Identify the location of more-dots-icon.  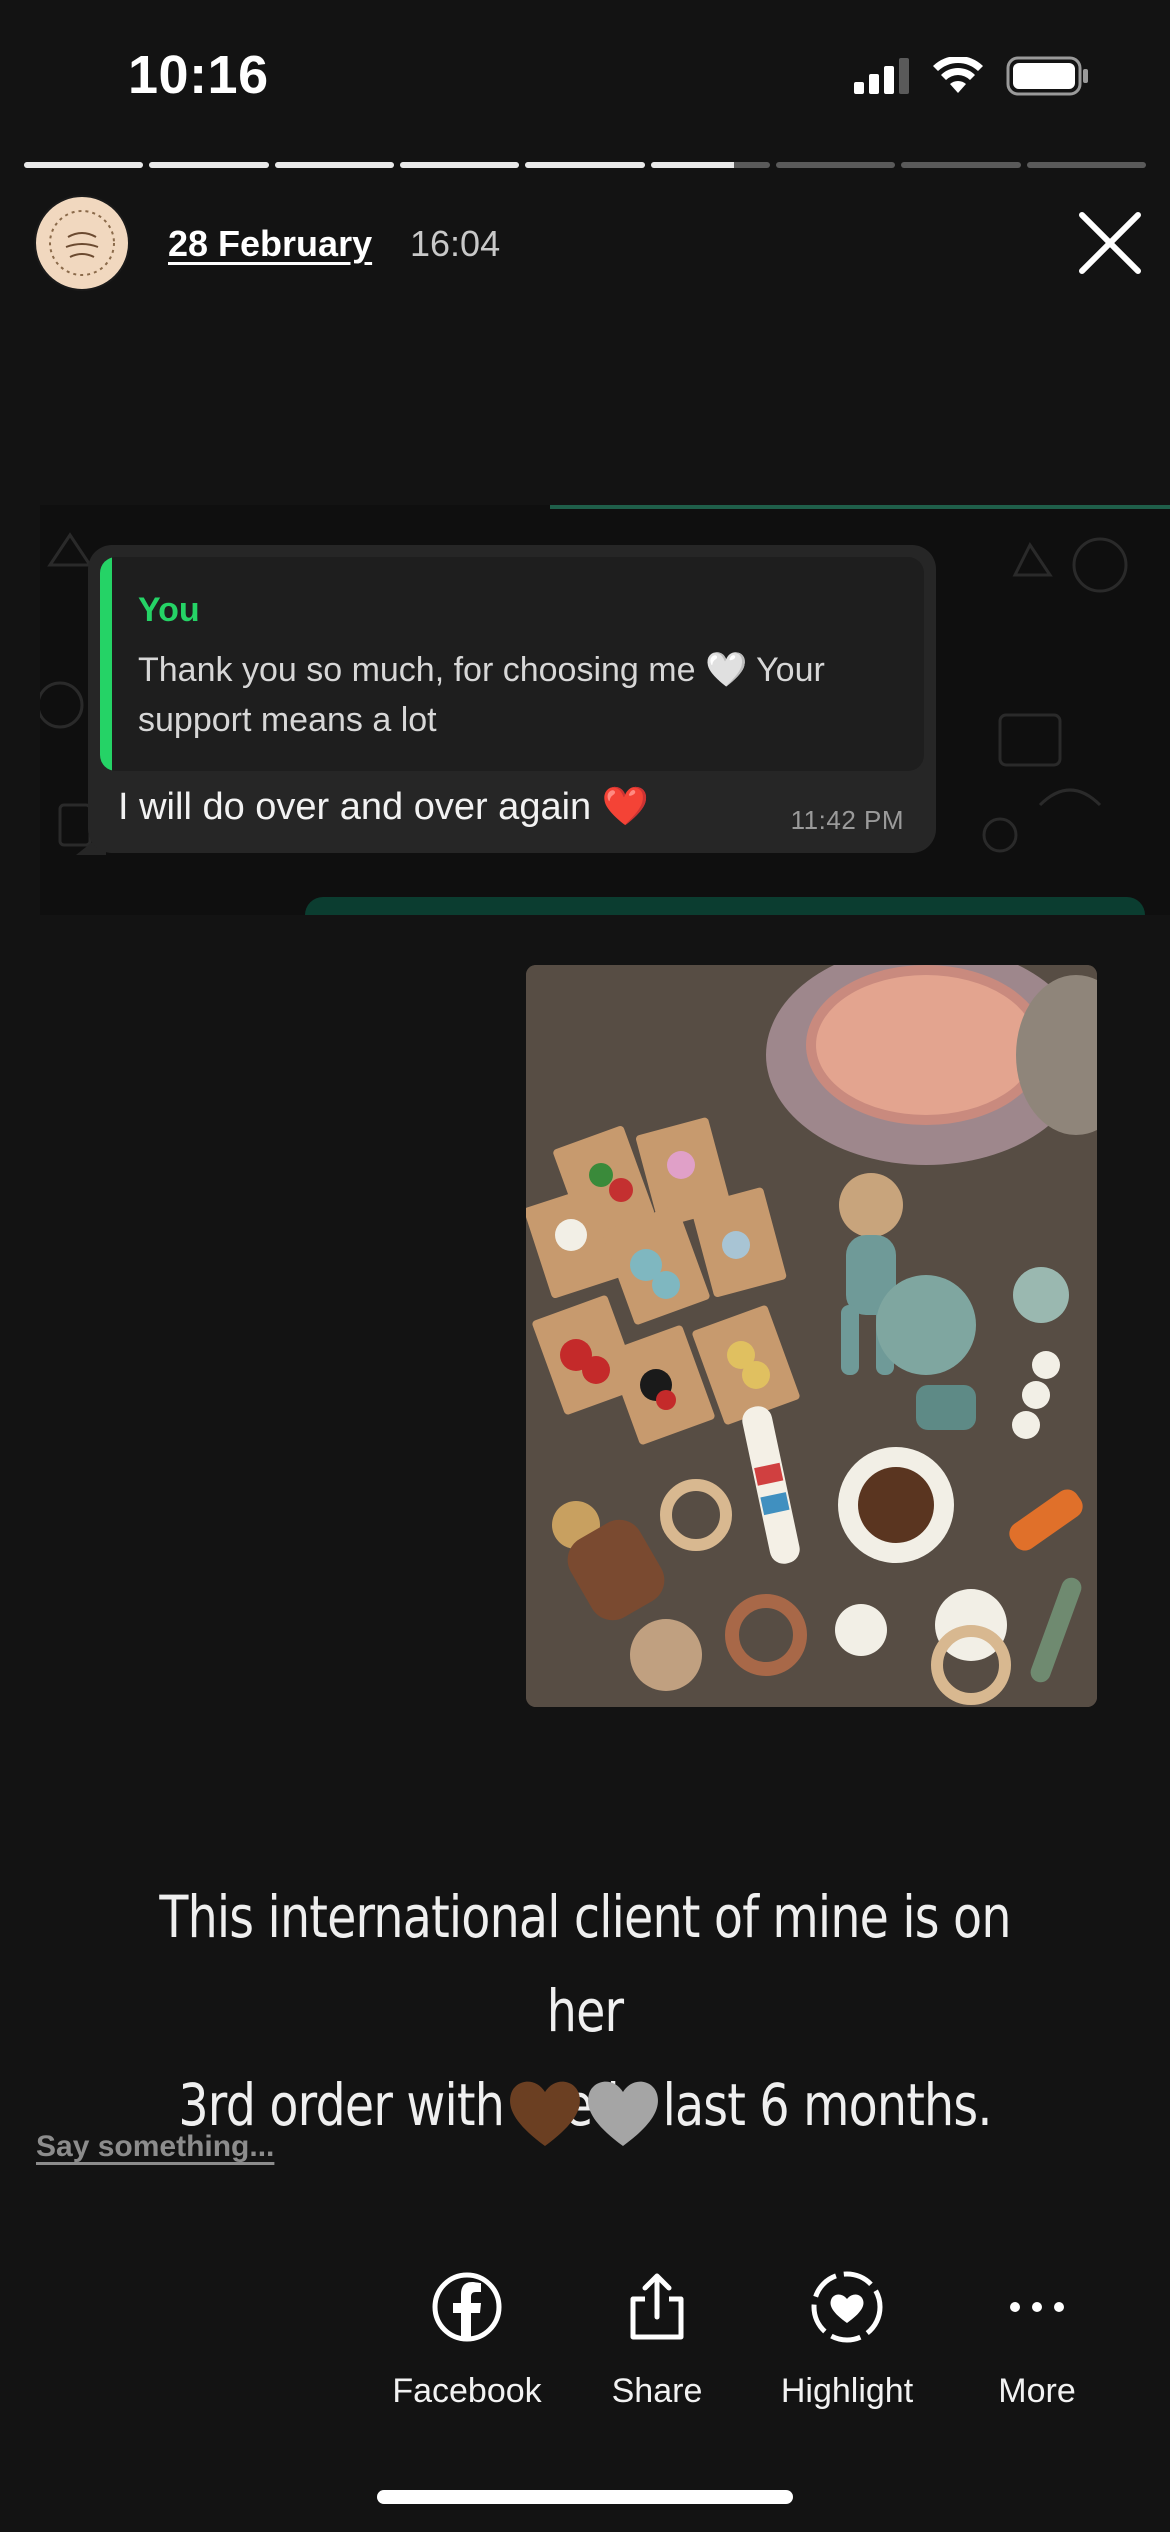
(1037, 2307).